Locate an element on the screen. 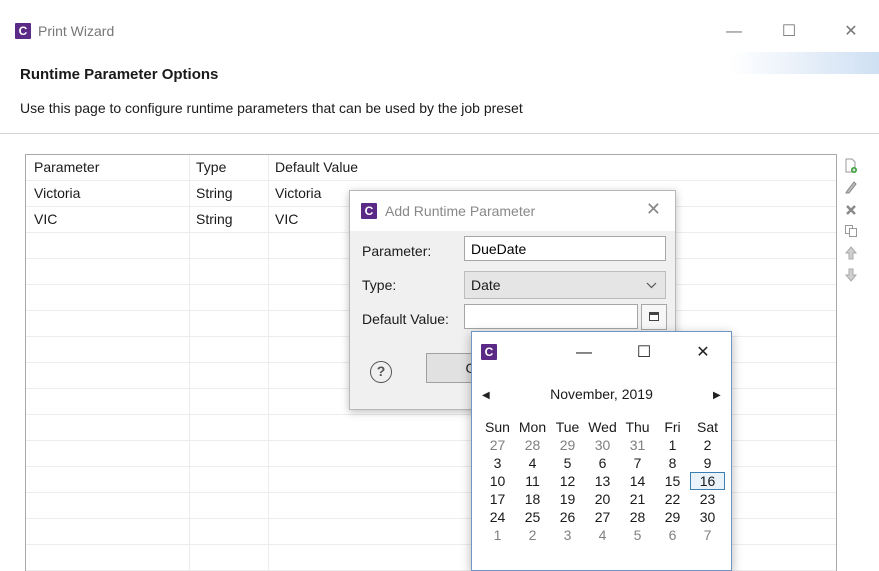  dialog-close-button: ✕ is located at coordinates (653, 209).